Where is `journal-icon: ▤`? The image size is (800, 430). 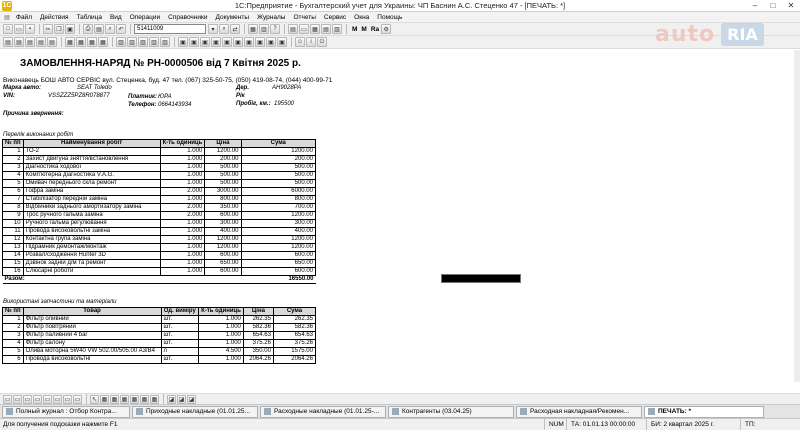
journal-icon: ▤ is located at coordinates (293, 29).